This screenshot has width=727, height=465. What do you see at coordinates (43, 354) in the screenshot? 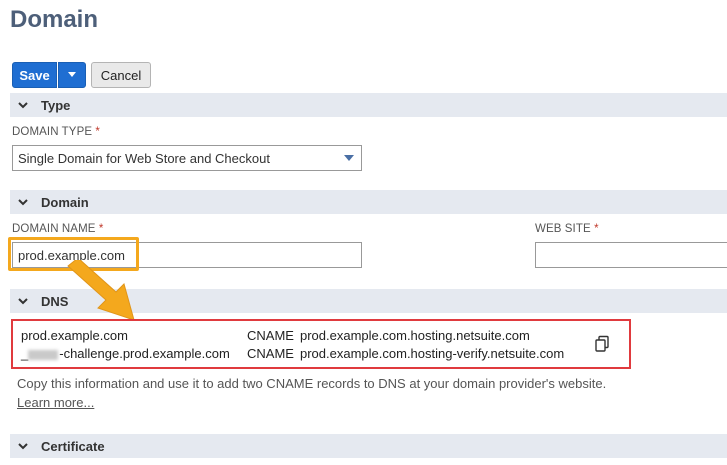
I see `redacted-text` at bounding box center [43, 354].